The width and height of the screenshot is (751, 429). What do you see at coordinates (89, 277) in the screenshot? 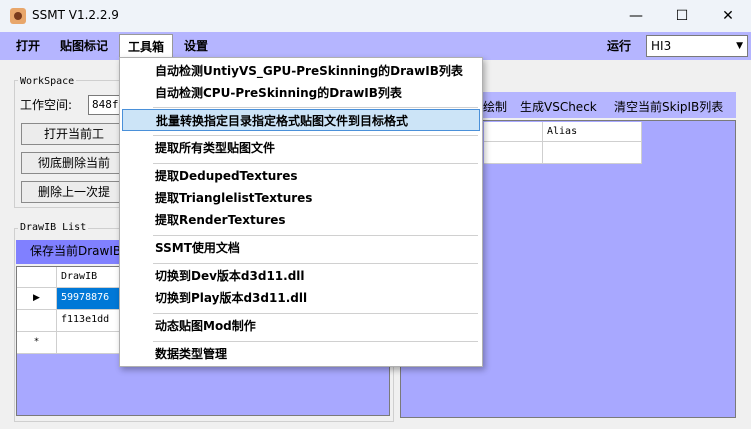
I see `drawib-column-header: DrawIB` at bounding box center [89, 277].